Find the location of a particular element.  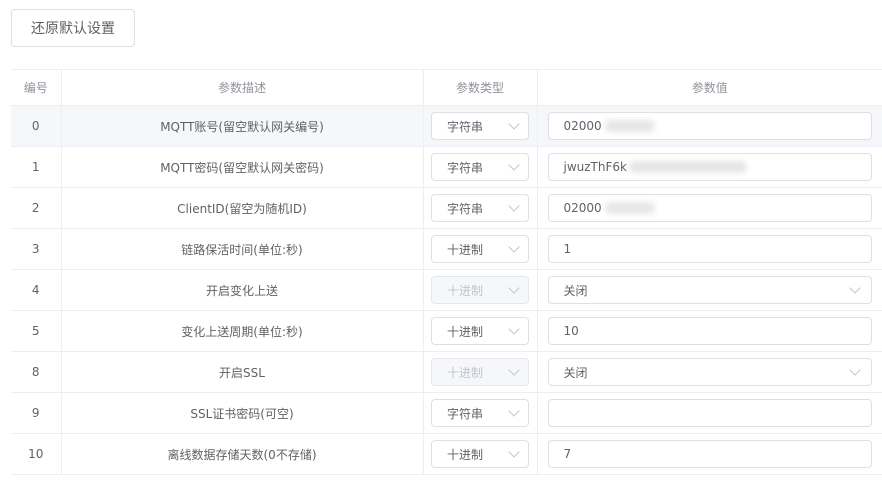

table-row: 4 开启变化上送 十进制 关闭 is located at coordinates (446, 290).